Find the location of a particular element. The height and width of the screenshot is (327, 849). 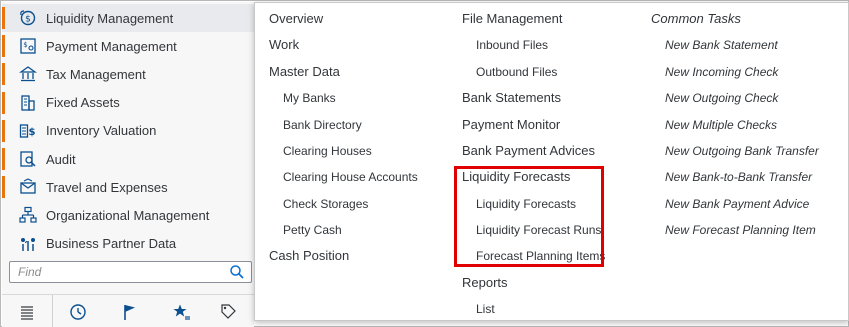

menu-heading-common-tasks: Common Tasks is located at coordinates (696, 18).